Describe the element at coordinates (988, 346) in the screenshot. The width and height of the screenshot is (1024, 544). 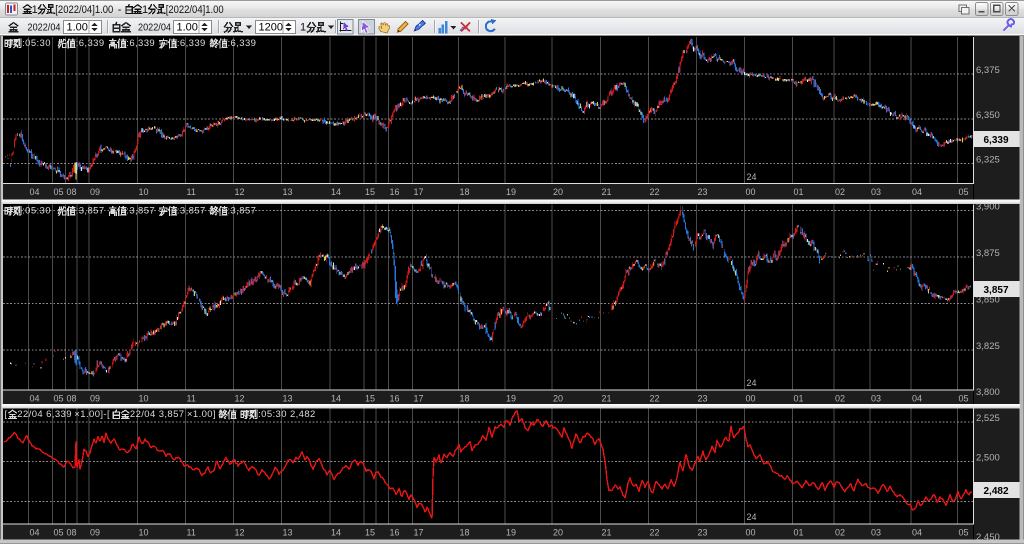
I see `svg-text: 3,825` at that location.